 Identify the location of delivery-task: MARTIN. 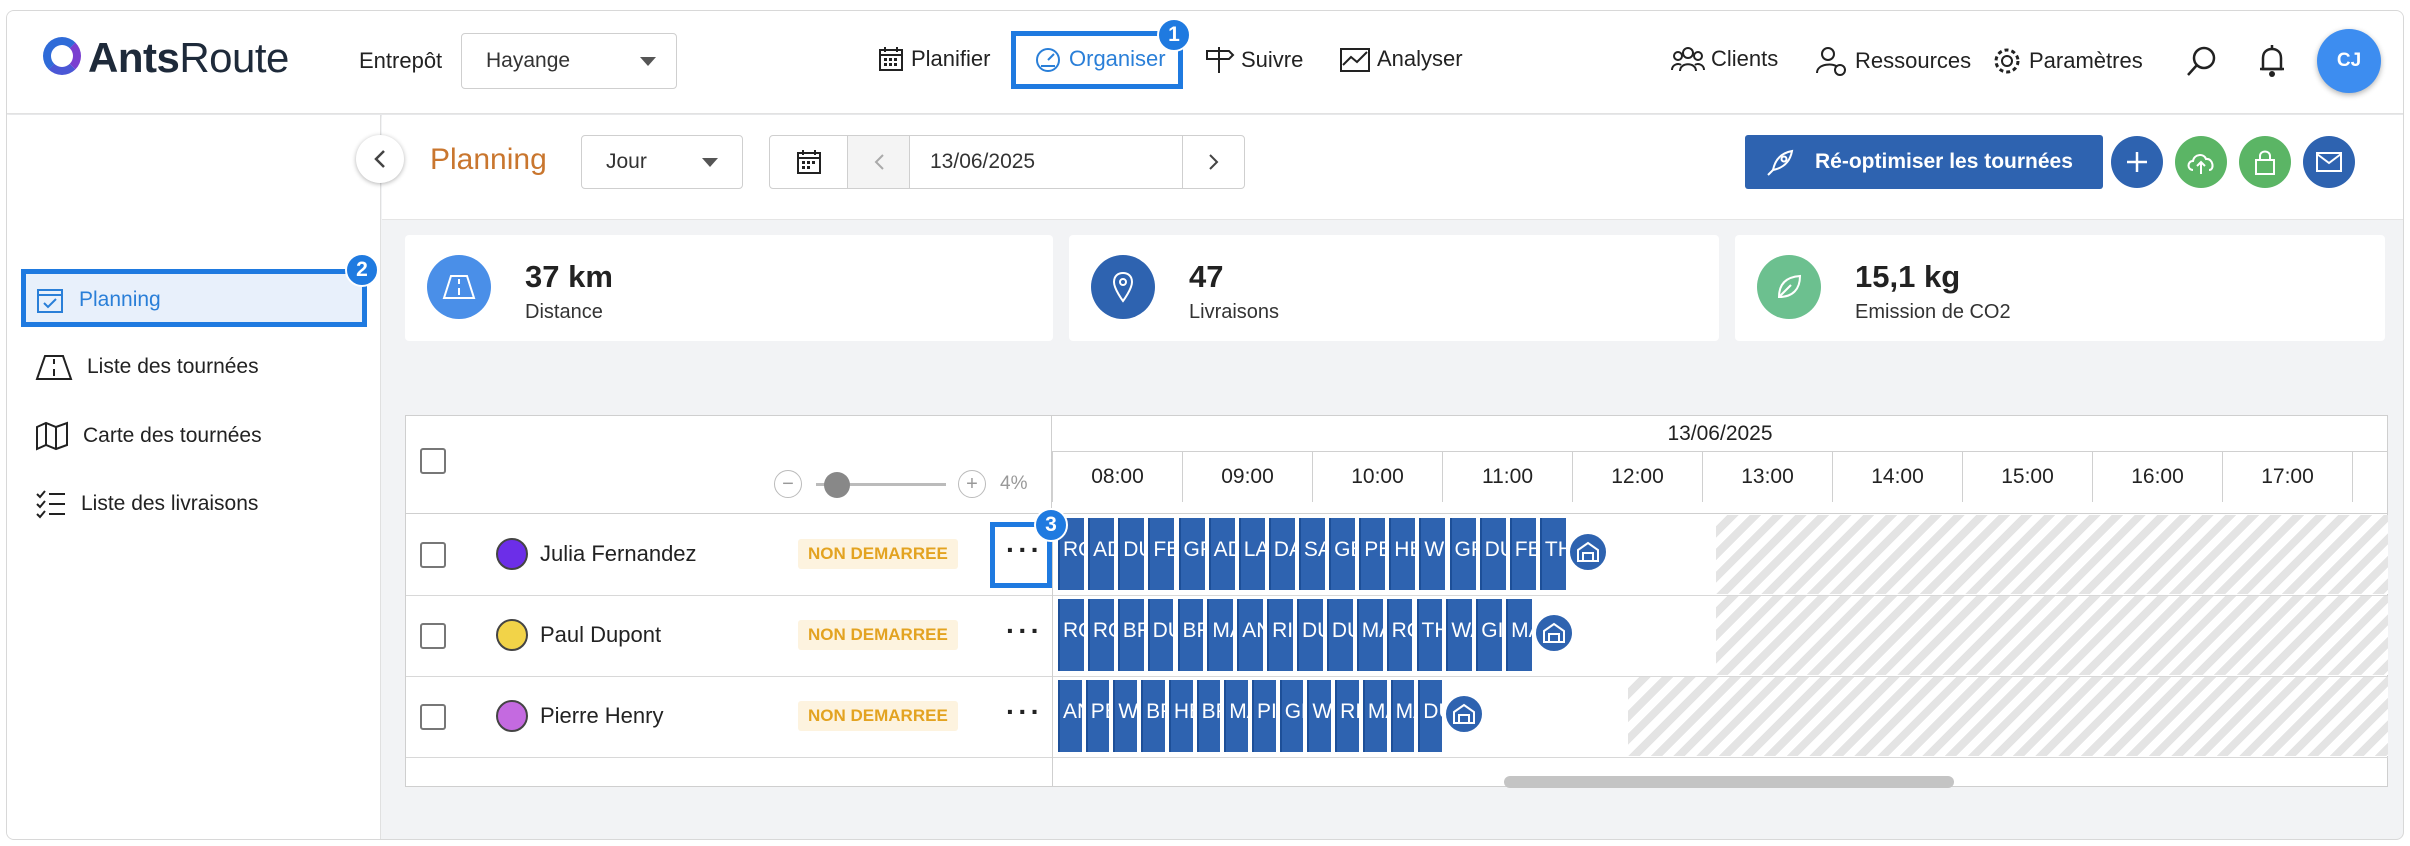
(1374, 716).